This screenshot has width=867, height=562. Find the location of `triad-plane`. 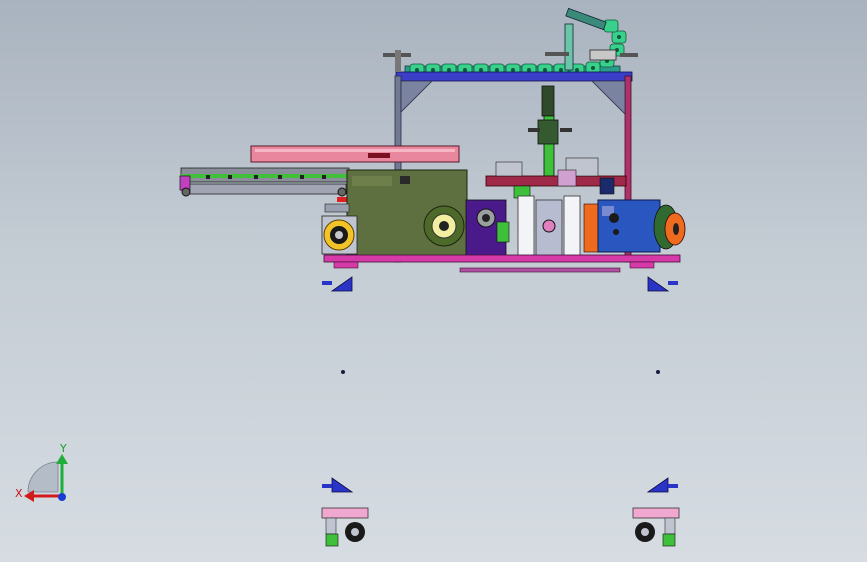

triad-plane is located at coordinates (43, 477).